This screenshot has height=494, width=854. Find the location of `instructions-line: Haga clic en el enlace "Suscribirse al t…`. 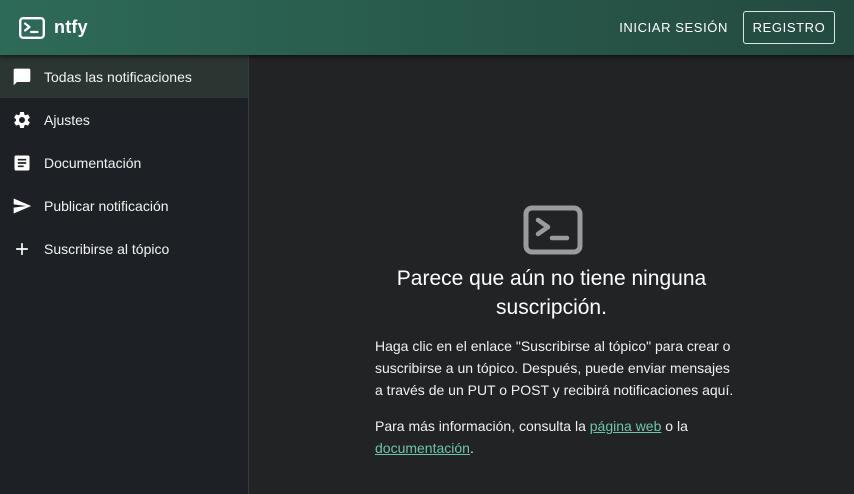

instructions-line: Haga clic en el enlace "Suscribirse al t… is located at coordinates (553, 346).